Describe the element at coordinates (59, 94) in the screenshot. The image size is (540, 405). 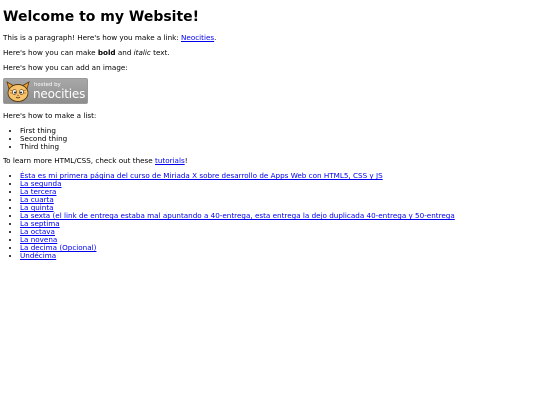
I see `badge-neocities-text: neocities` at that location.